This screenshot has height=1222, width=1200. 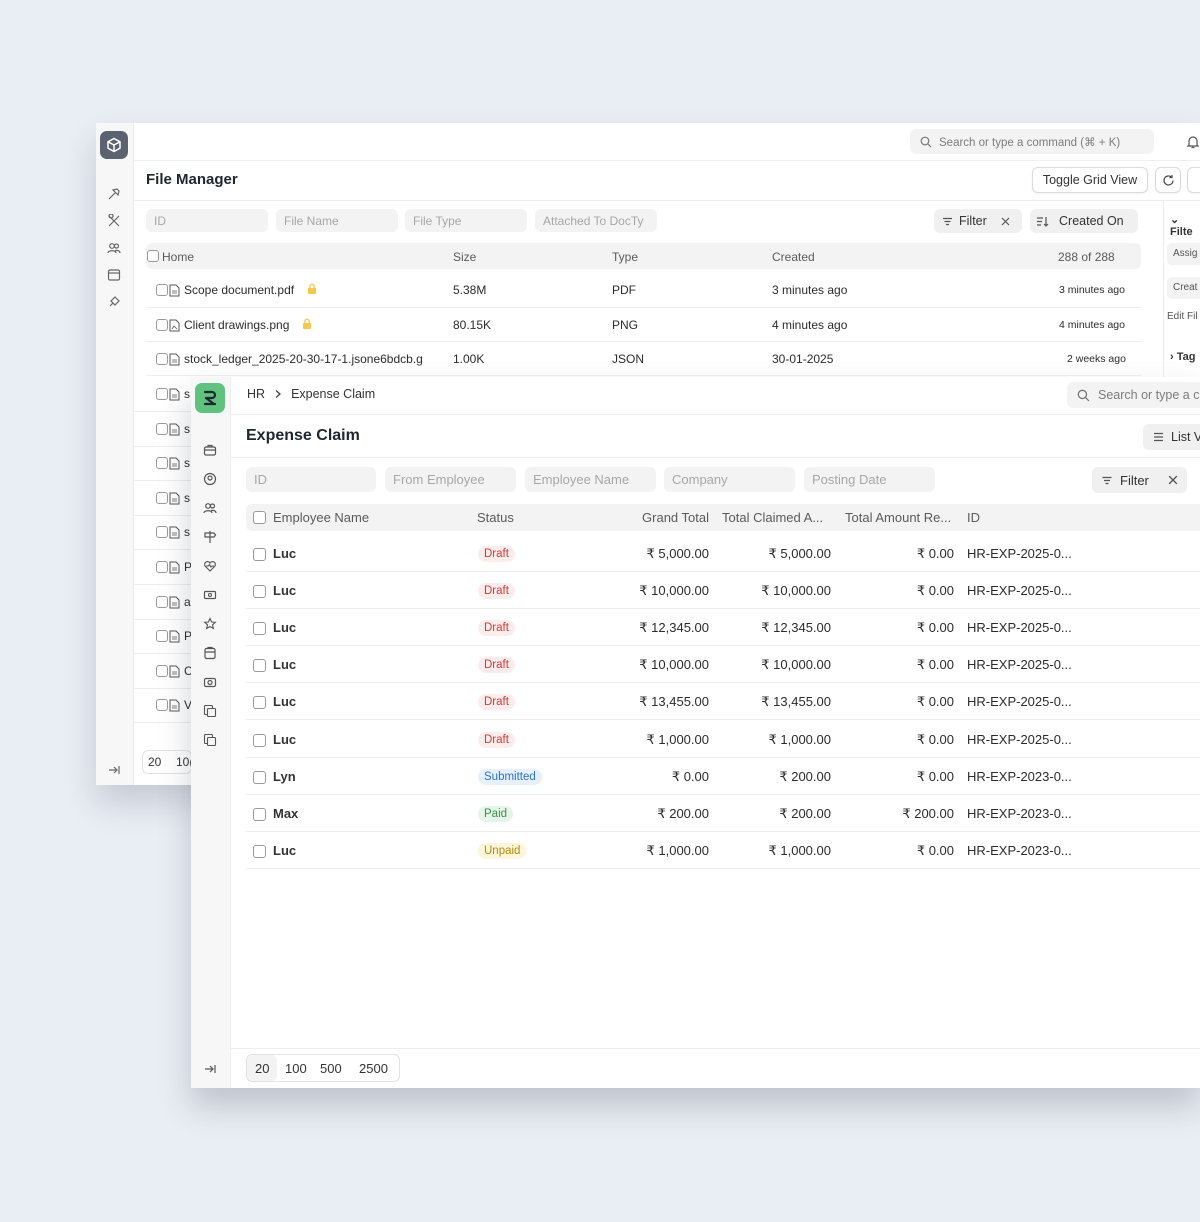 What do you see at coordinates (1090, 180) in the screenshot?
I see `toggle-grid-view-button: Toggle Grid View` at bounding box center [1090, 180].